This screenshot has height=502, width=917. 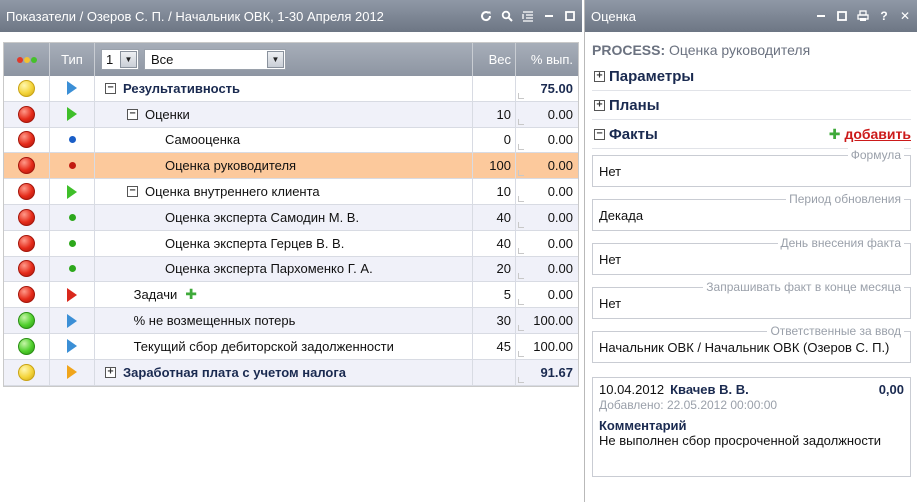 What do you see at coordinates (877, 134) in the screenshot?
I see `add-fact-link: добавить` at bounding box center [877, 134].